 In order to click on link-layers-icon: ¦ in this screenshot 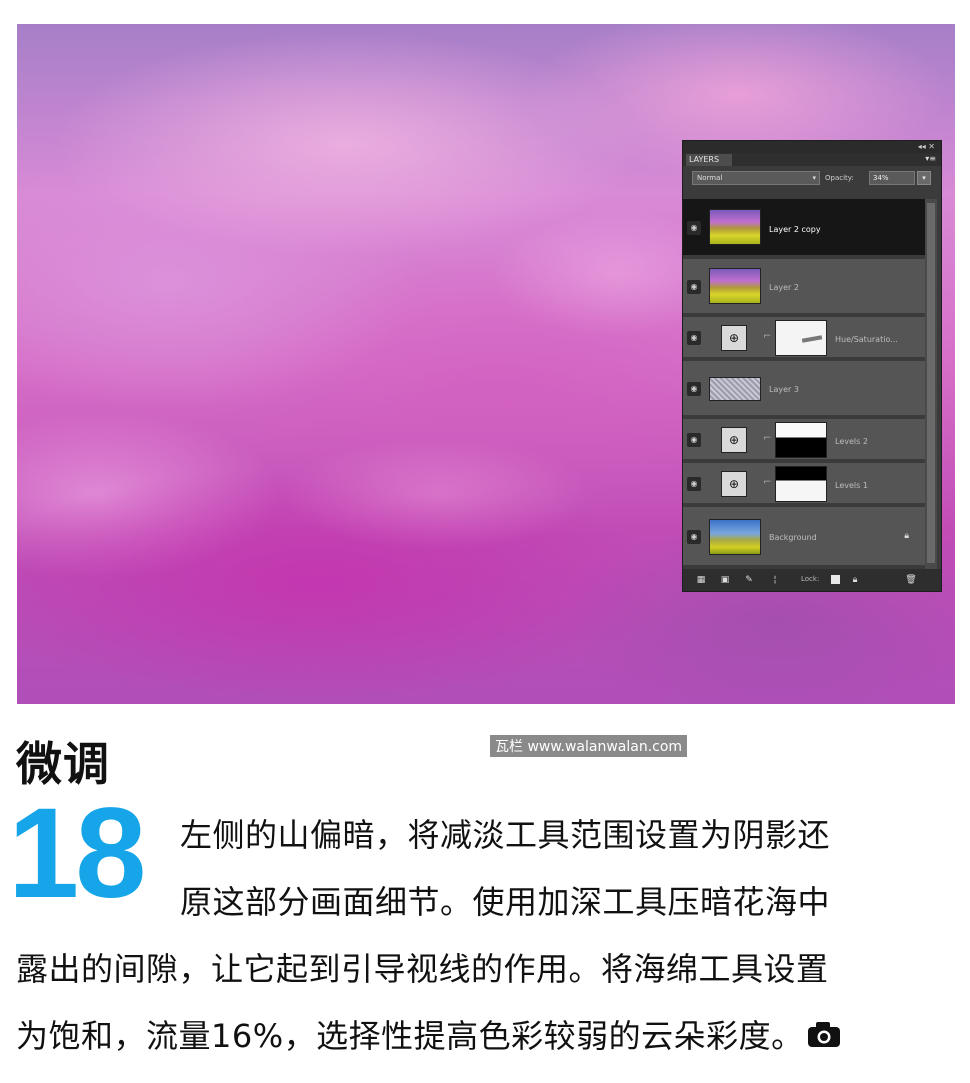, I will do `click(775, 580)`.